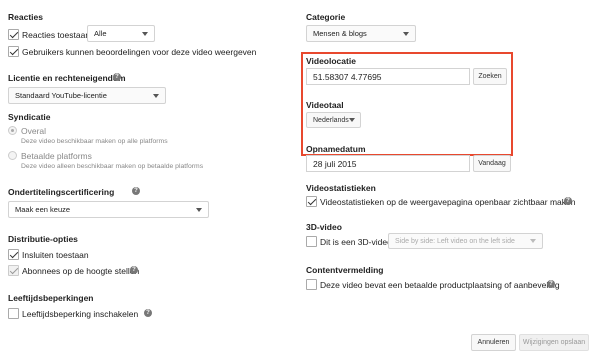 This screenshot has width=595, height=356. I want to click on allow-embed-checkbox, so click(13, 254).